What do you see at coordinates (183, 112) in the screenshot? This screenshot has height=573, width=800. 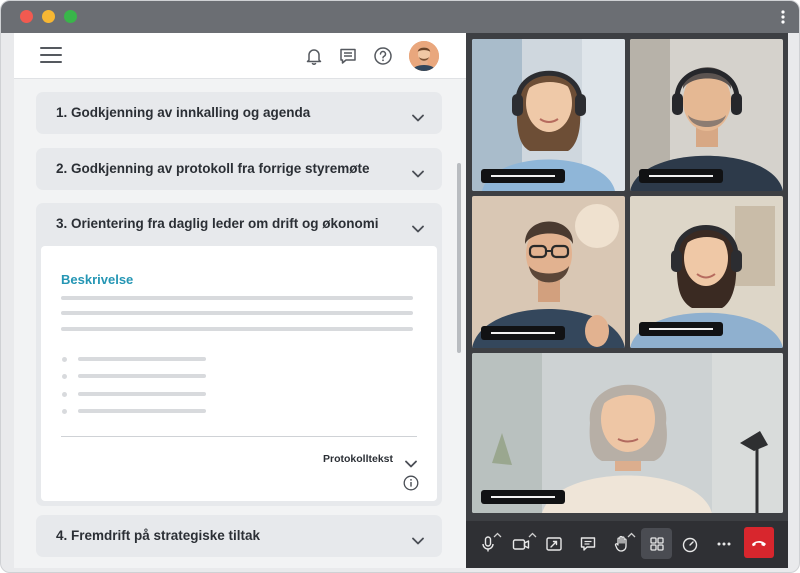 I see `agenda-item-title: 1. Godkjenning av innkalling og agenda` at bounding box center [183, 112].